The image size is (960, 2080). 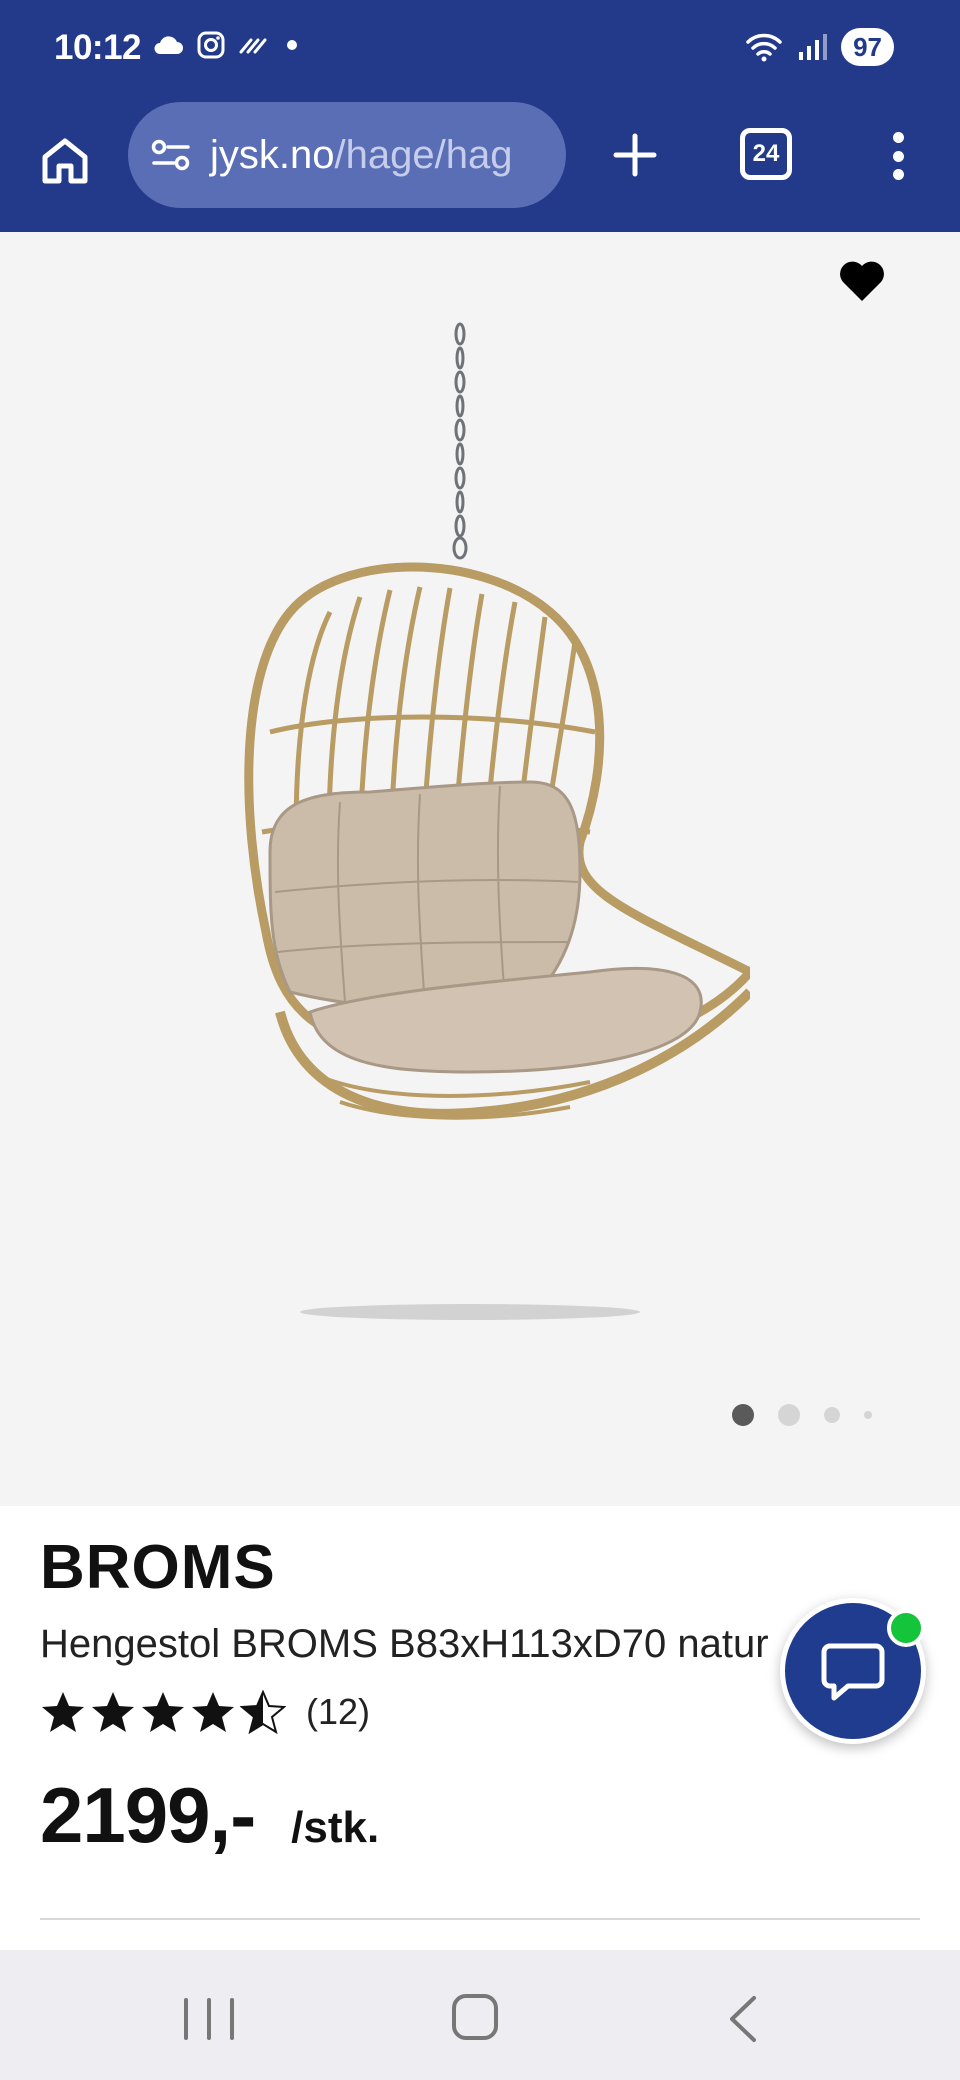 What do you see at coordinates (743, 1415) in the screenshot?
I see `carousel-dot-active` at bounding box center [743, 1415].